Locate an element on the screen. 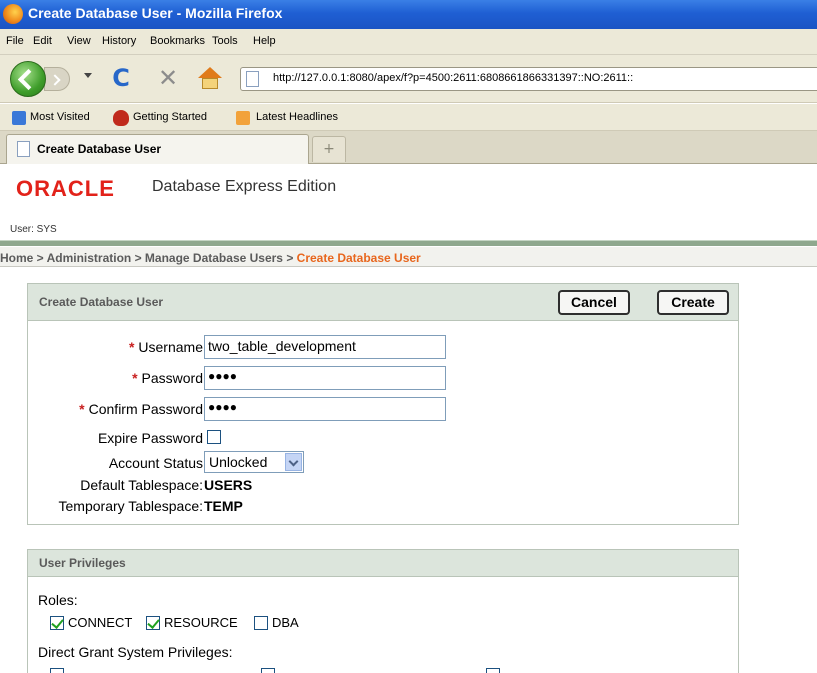 Image resolution: width=817 pixels, height=673 pixels. bookmark-getting-started: Getting Started is located at coordinates (170, 117).